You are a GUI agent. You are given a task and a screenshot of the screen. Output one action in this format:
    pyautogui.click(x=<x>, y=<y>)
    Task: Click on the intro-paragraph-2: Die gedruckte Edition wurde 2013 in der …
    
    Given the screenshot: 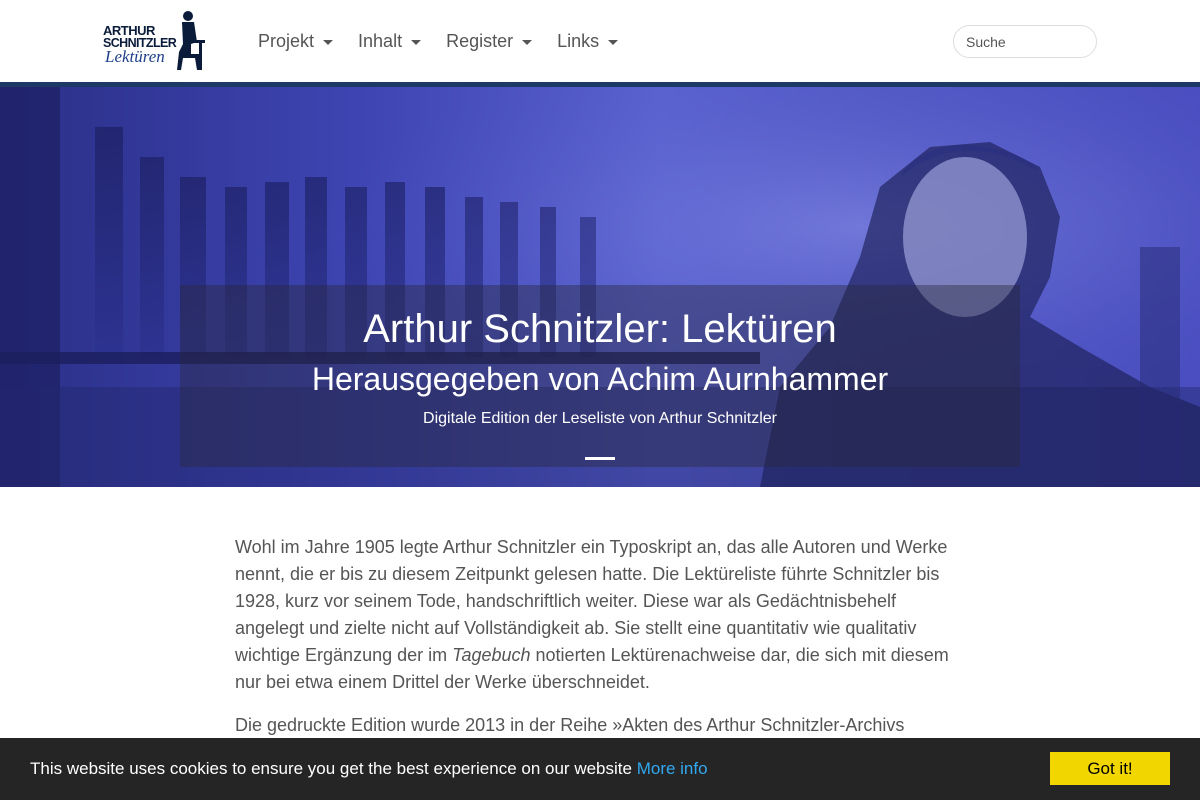 What is the action you would take?
    pyautogui.click(x=570, y=725)
    